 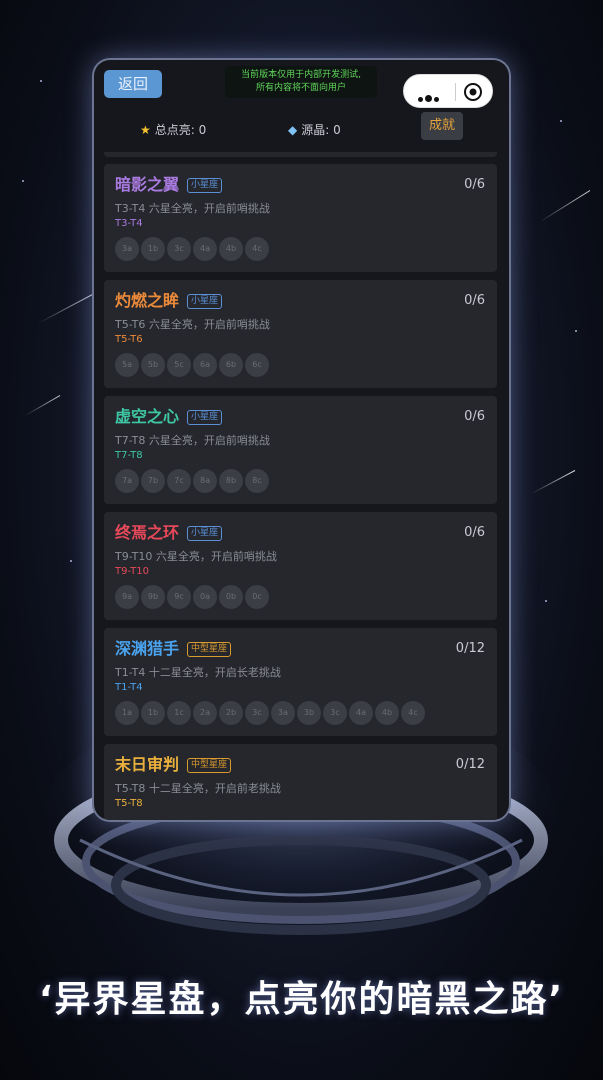 I want to click on crystal-stat: ◆ 源晶: 0, so click(x=314, y=130).